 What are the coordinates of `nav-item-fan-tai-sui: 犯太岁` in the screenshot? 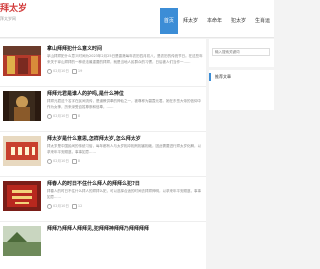 It's located at (238, 21).